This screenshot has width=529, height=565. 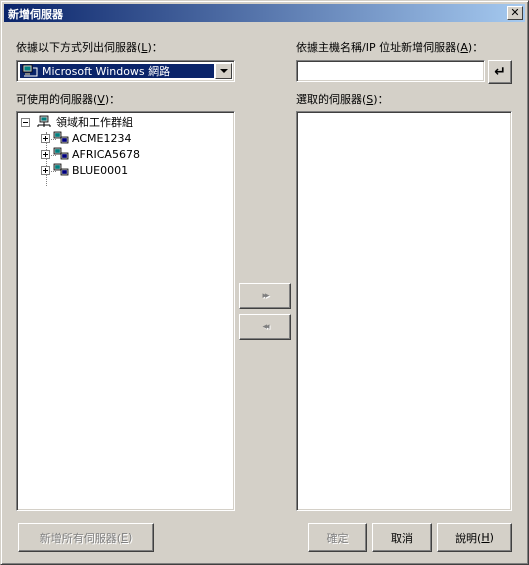 I want to click on dropdown-arrow-button, so click(x=223, y=71).